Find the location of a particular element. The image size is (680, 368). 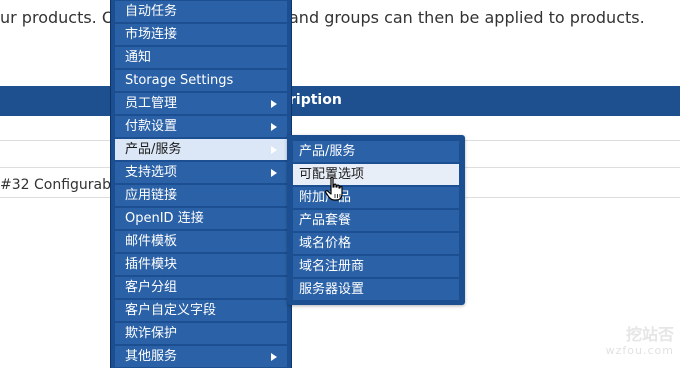

menu-item-custom-client-fields: 客户自定义字段 is located at coordinates (201, 310).